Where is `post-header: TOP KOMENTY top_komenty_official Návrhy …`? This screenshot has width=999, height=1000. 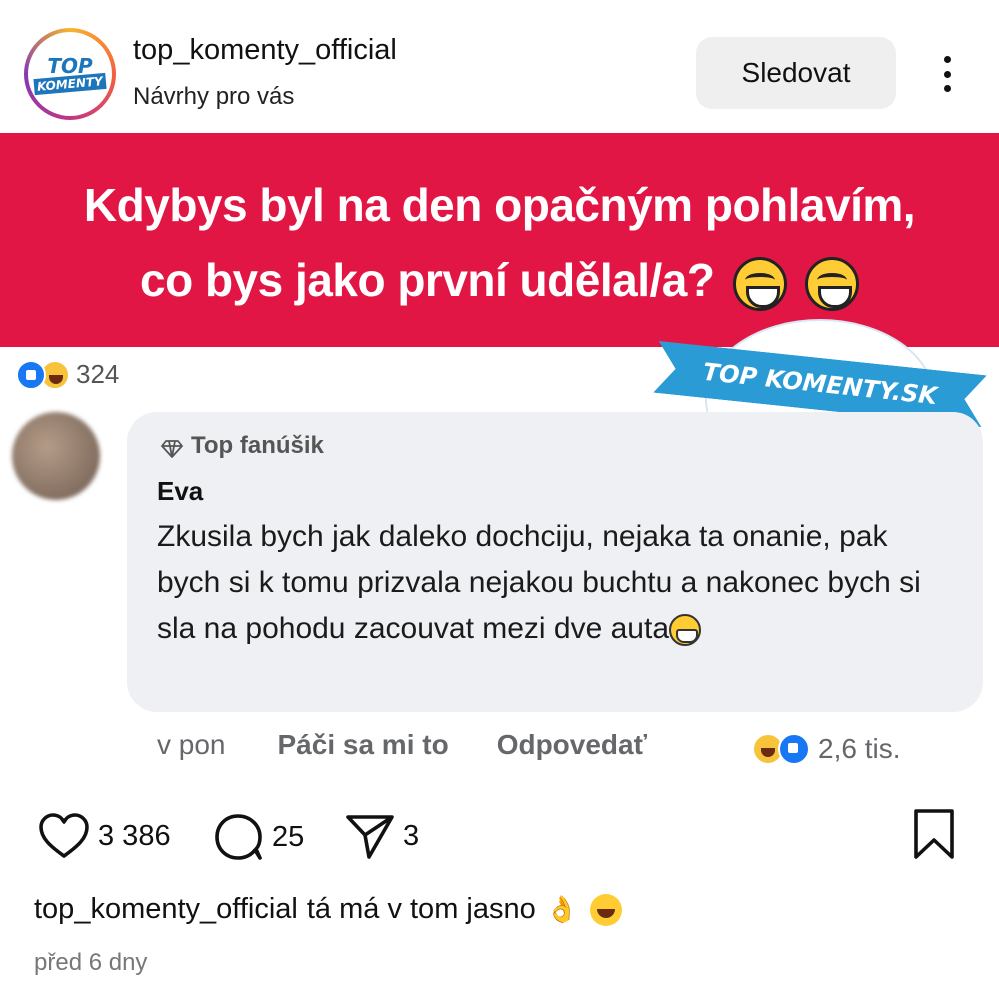
post-header: TOP KOMENTY top_komenty_official Návrhy … is located at coordinates (499, 66).